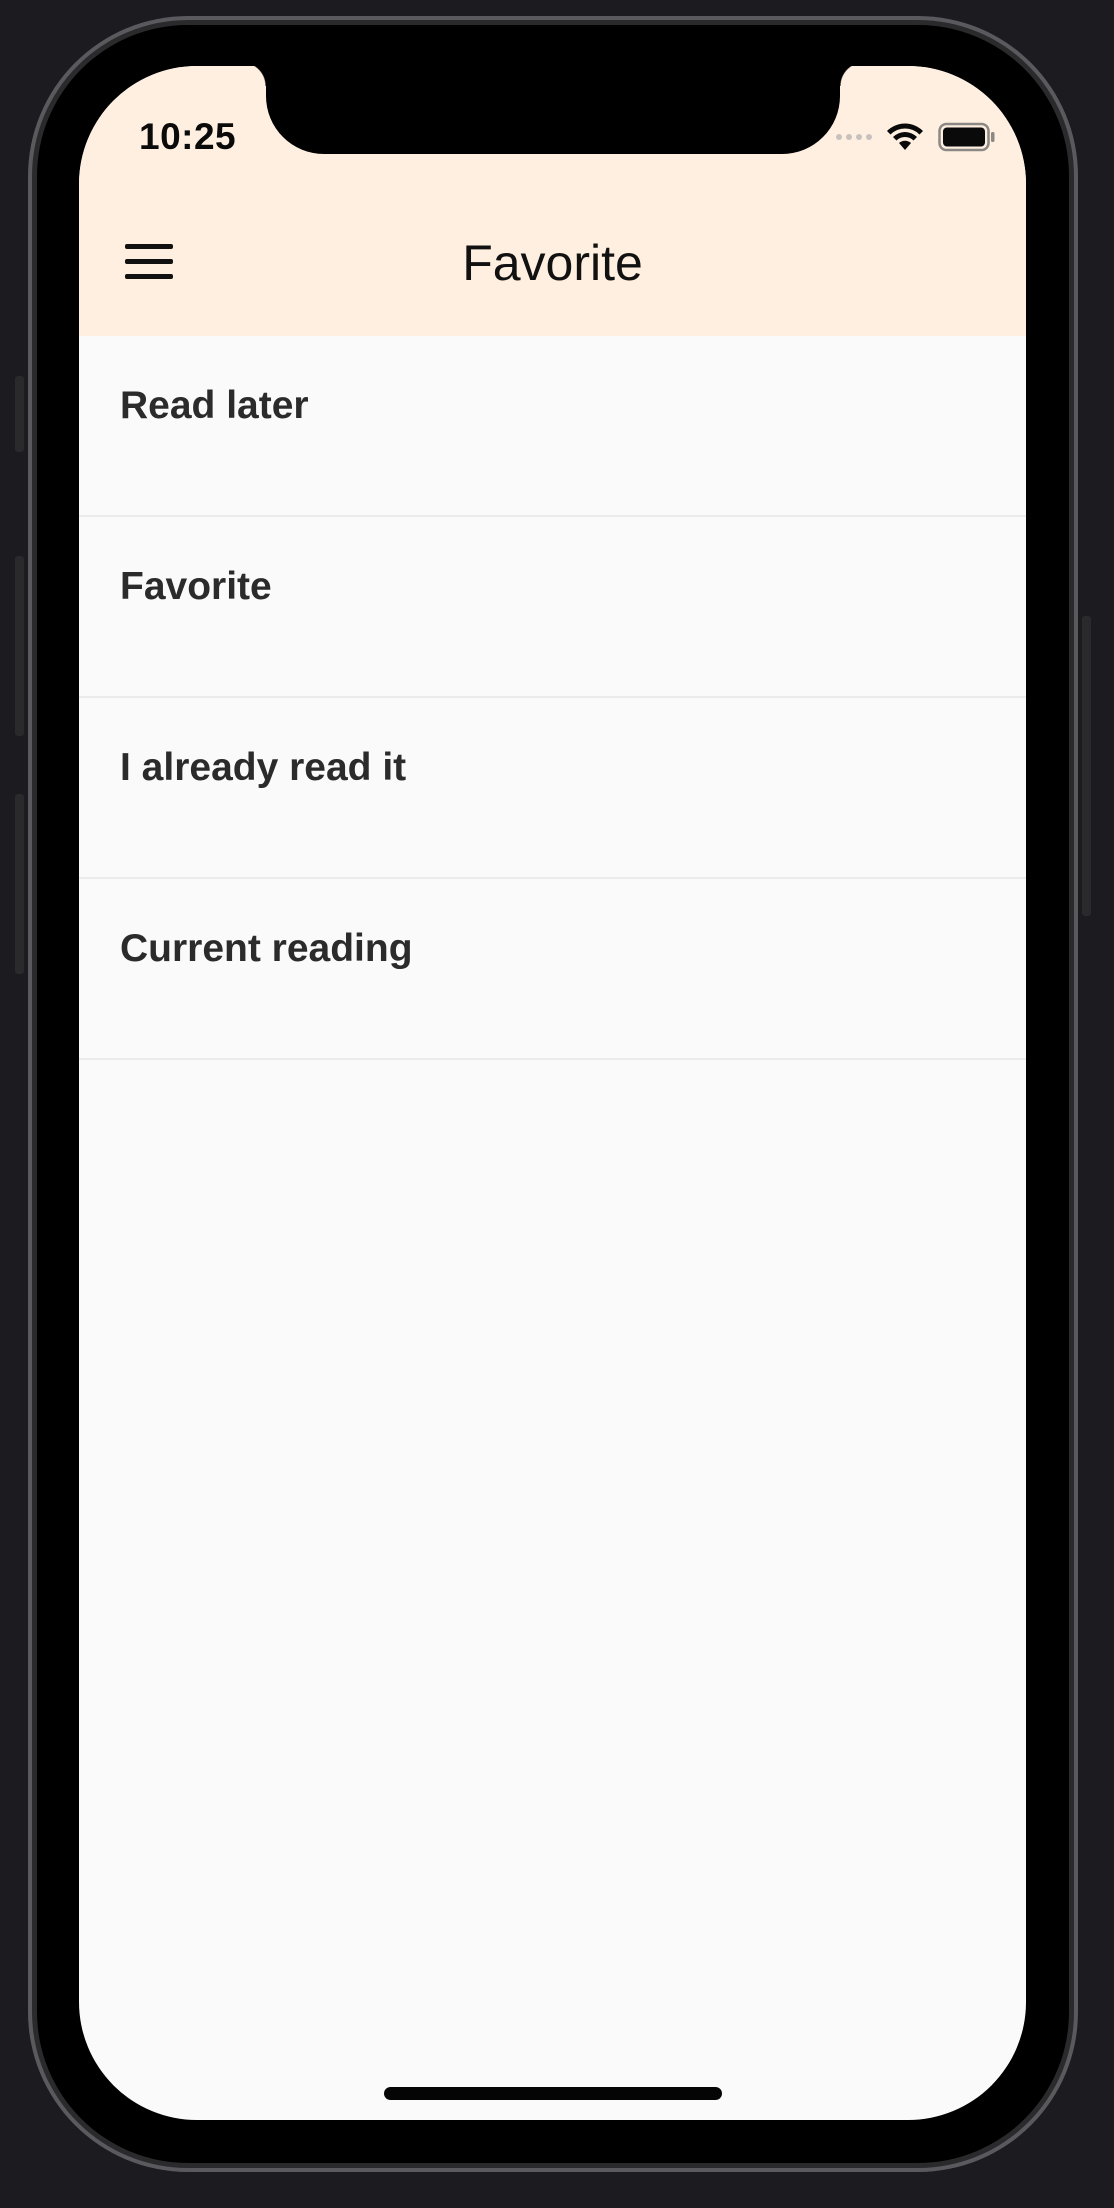 The width and height of the screenshot is (1114, 2208). I want to click on status-icons, so click(916, 137).